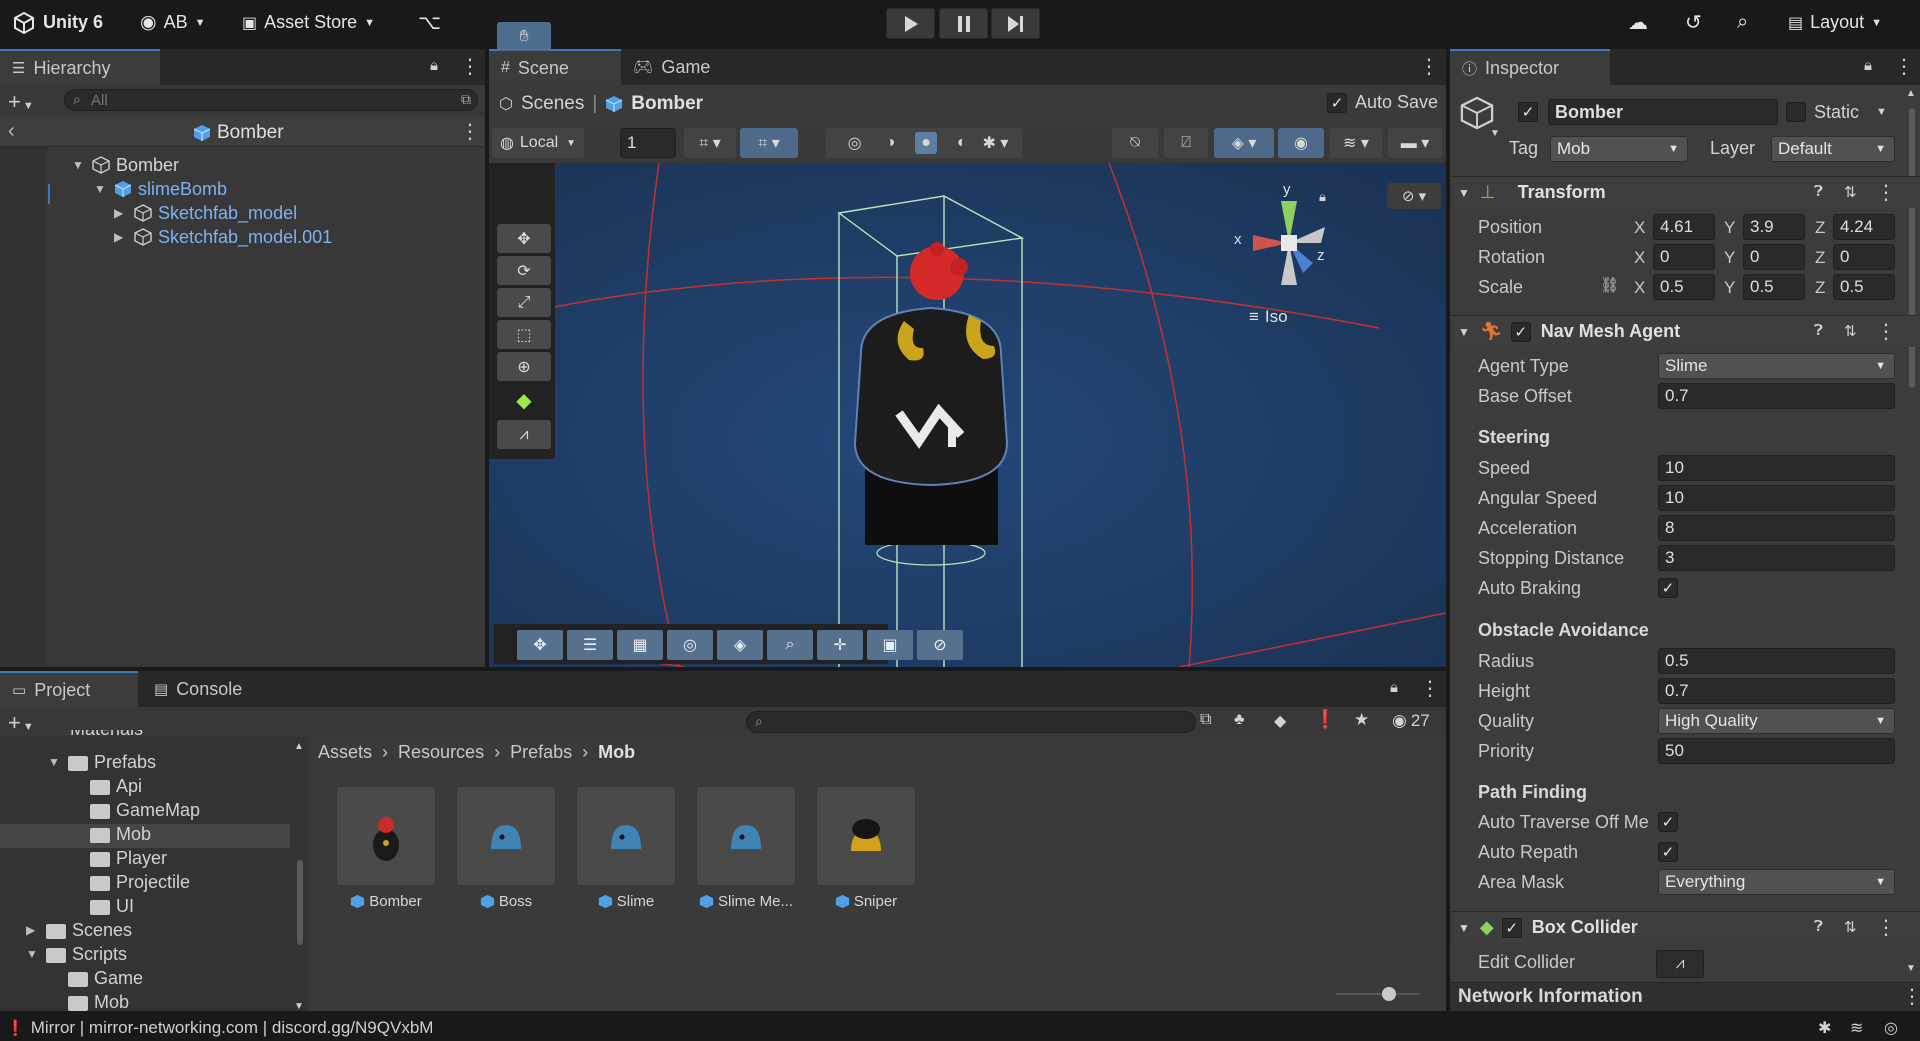 The image size is (1920, 1041). I want to click on auto-save-checkbox: ✓, so click(1337, 102).